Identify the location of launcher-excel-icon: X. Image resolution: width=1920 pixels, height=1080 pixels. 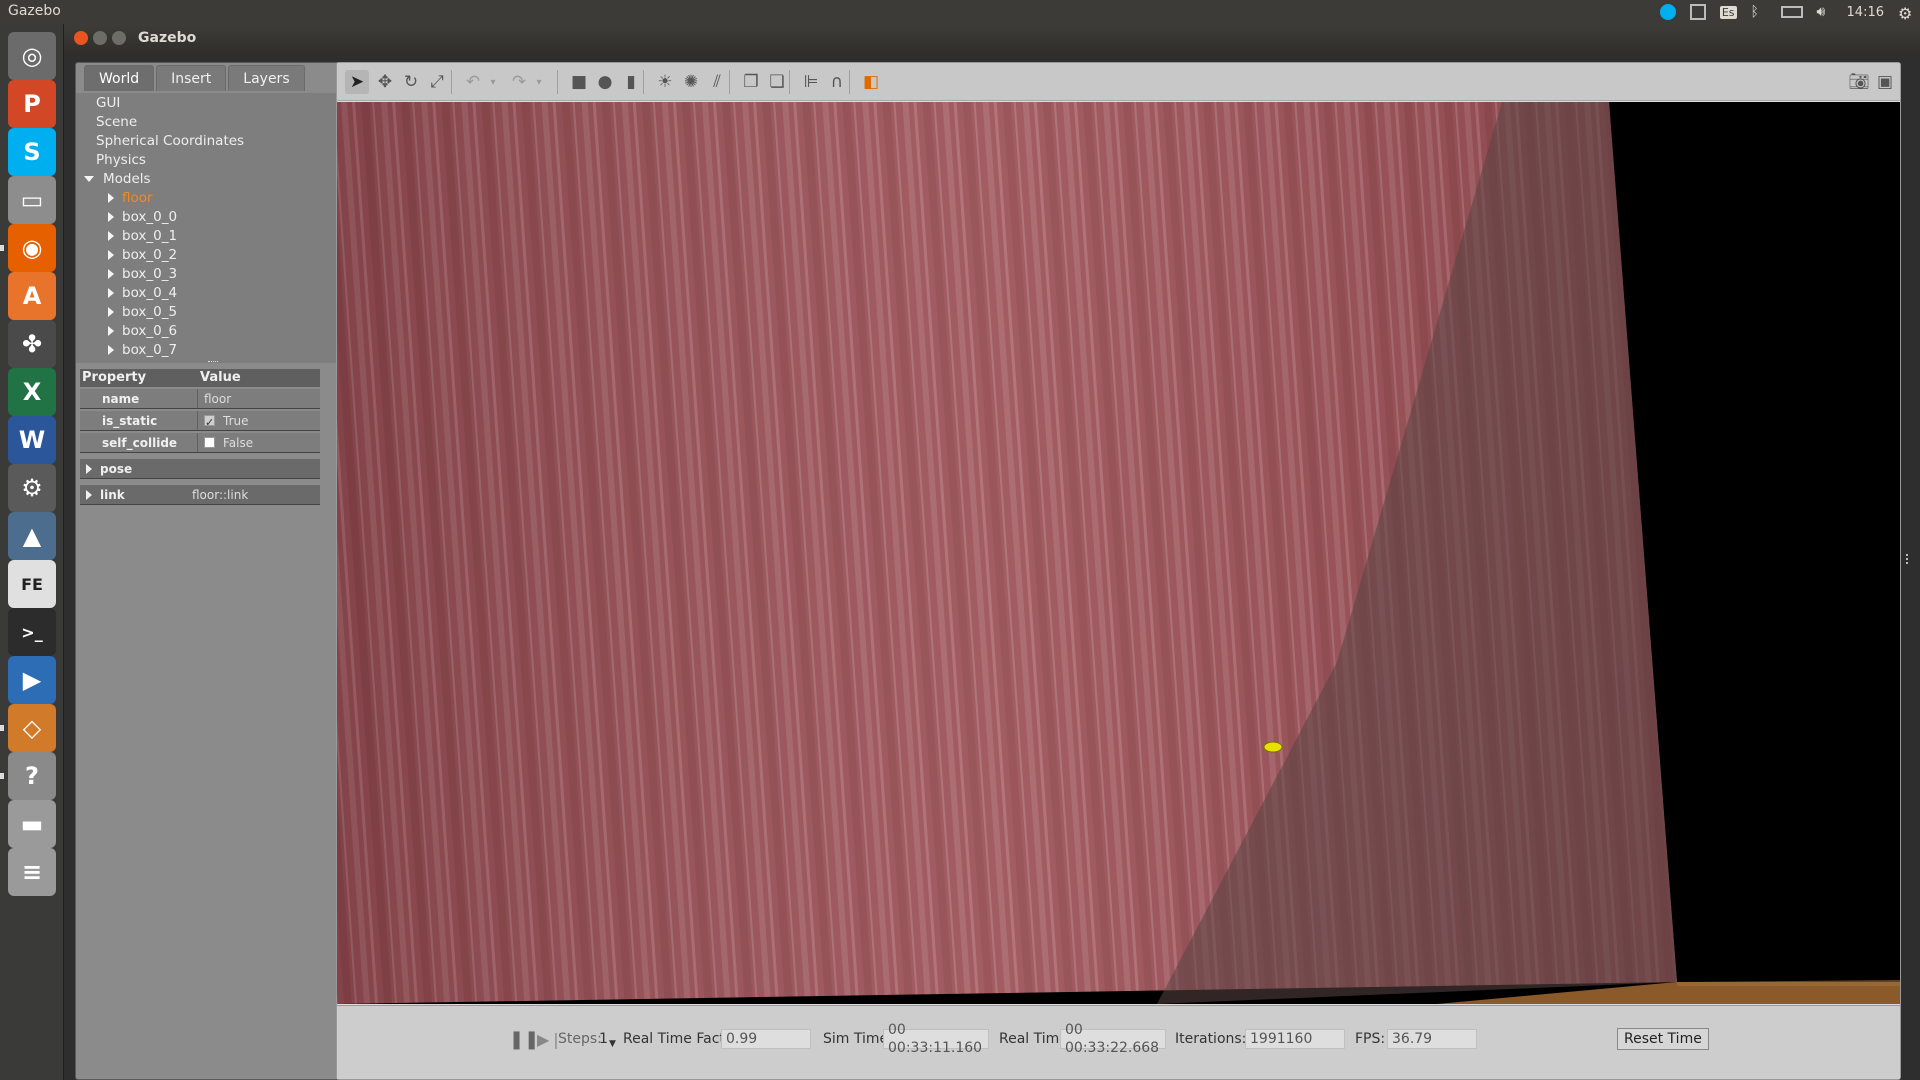
(32, 392).